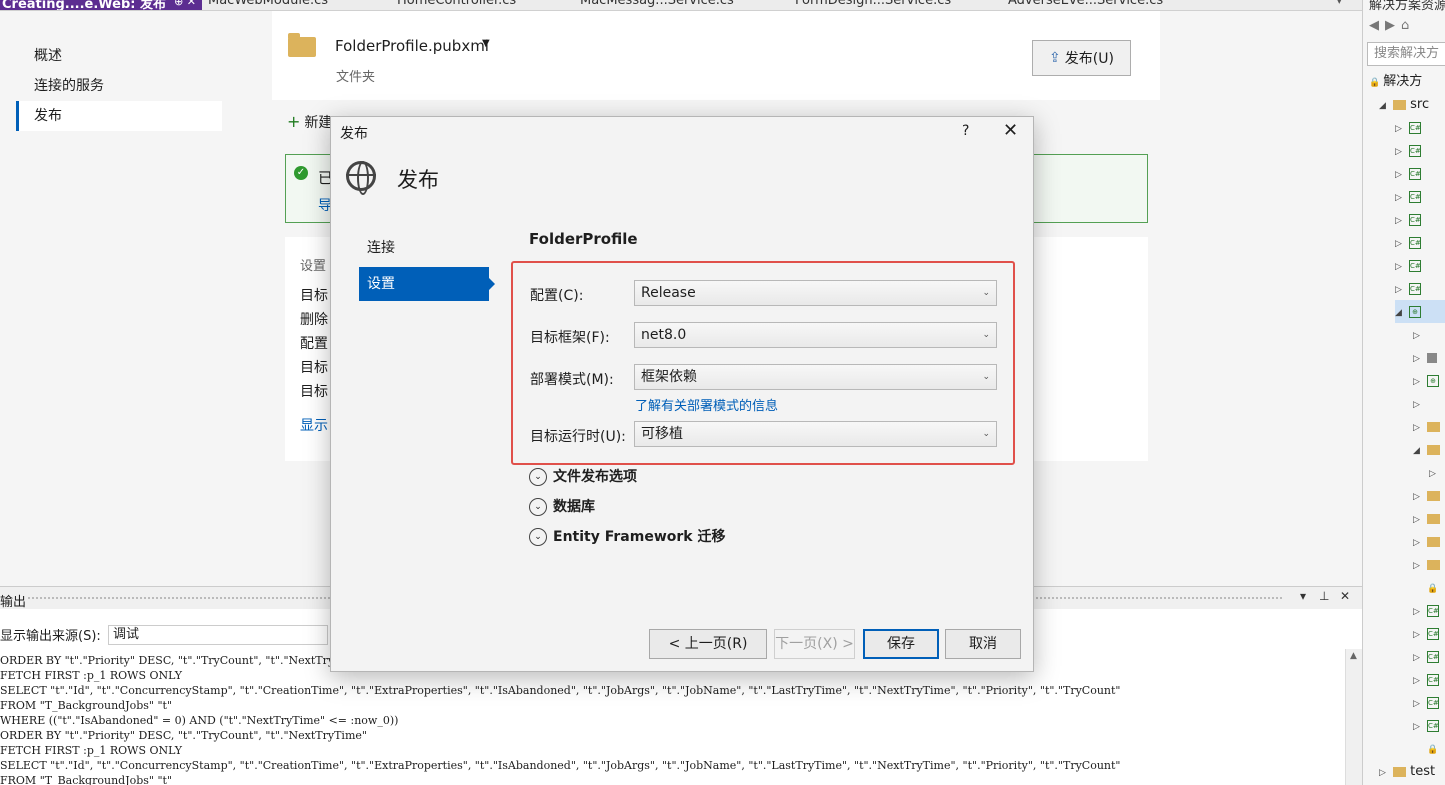  Describe the element at coordinates (1407, 771) in the screenshot. I see `tree-test-folder: ▷ test` at that location.